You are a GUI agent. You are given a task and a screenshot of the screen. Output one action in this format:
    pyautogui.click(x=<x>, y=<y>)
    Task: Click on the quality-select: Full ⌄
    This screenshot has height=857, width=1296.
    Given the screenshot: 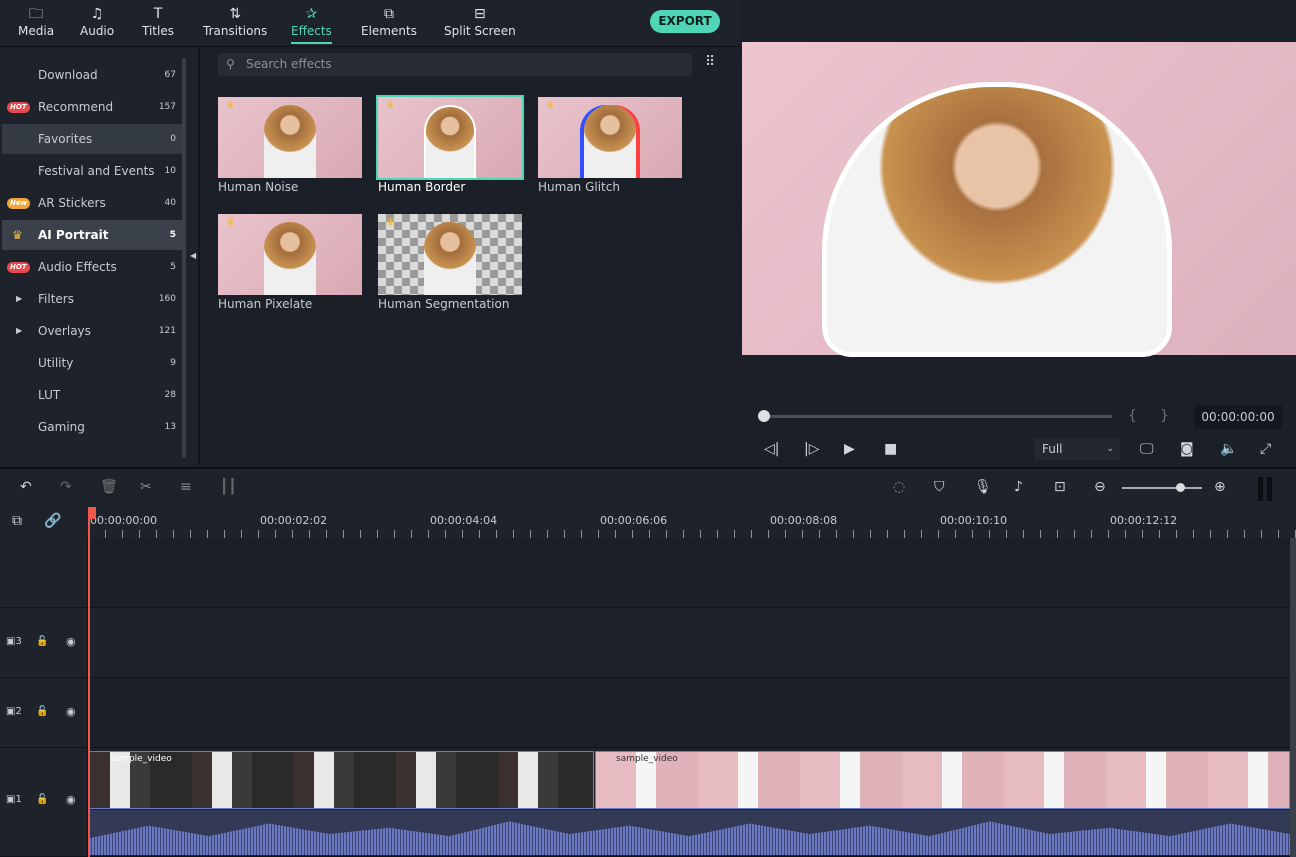 What is the action you would take?
    pyautogui.click(x=1077, y=449)
    